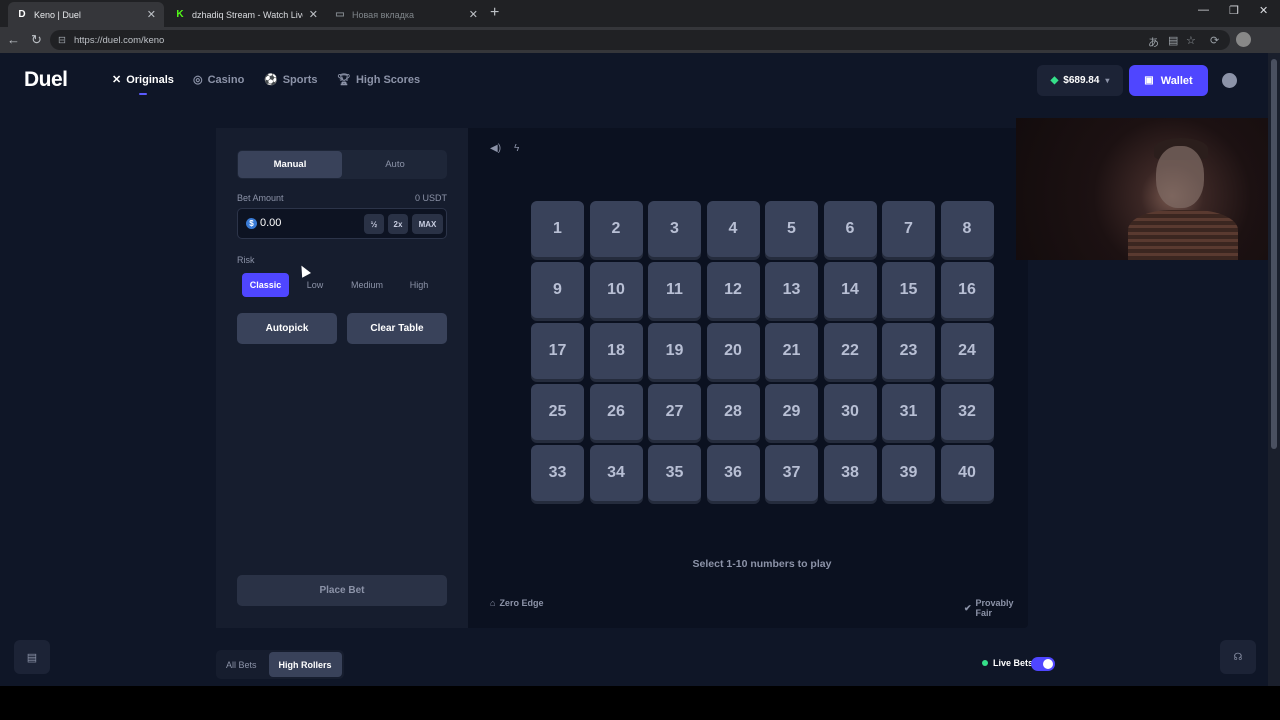 This screenshot has width=1280, height=720. I want to click on profile-avatar, so click(1243, 39).